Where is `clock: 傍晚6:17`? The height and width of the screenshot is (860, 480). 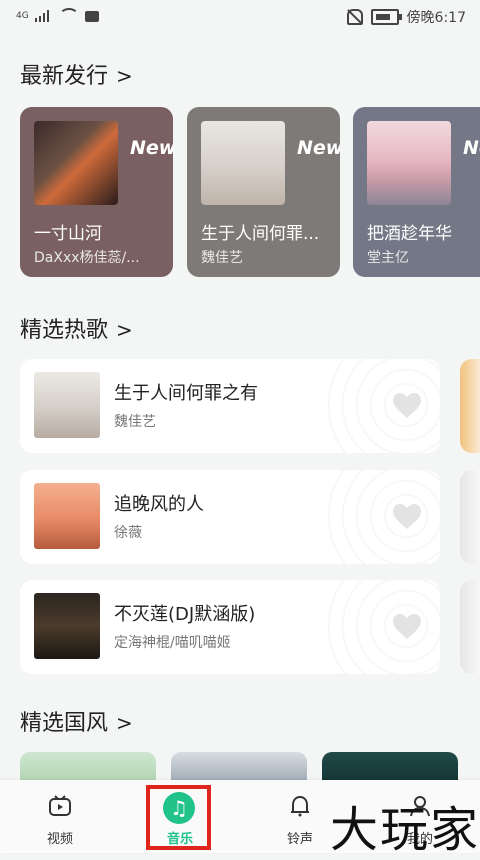
clock: 傍晚6:17 is located at coordinates (436, 18).